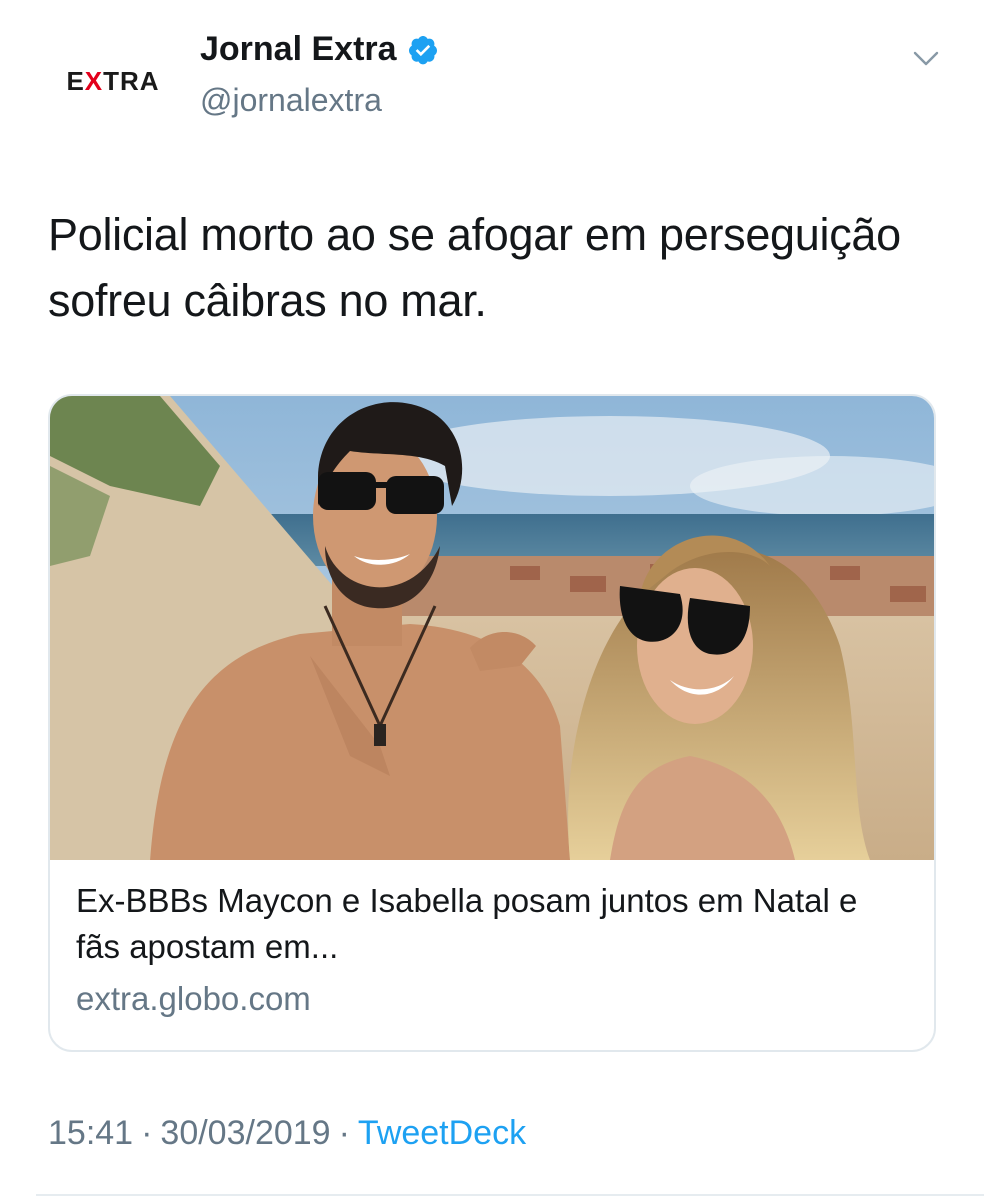  I want to click on author-handle: @jornalextra, so click(291, 100).